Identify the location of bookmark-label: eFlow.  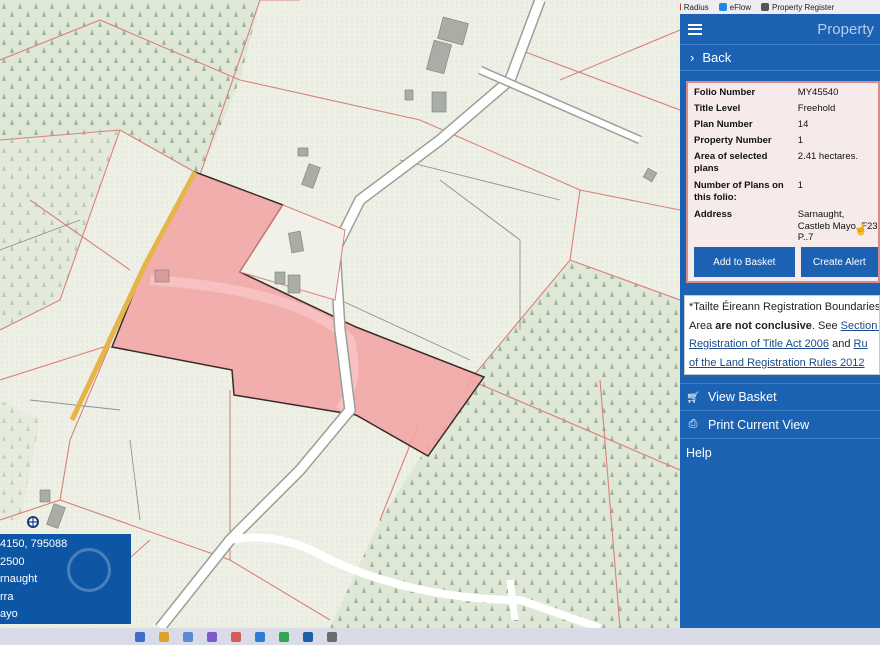
(740, 7).